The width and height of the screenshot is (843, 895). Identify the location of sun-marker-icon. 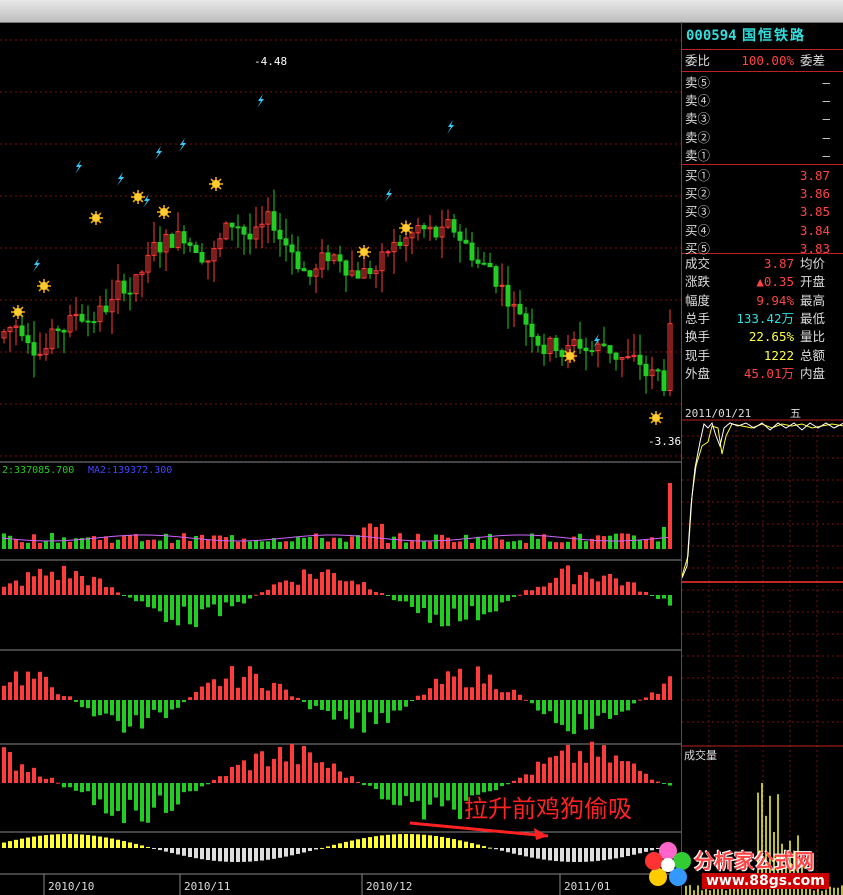
(138, 197).